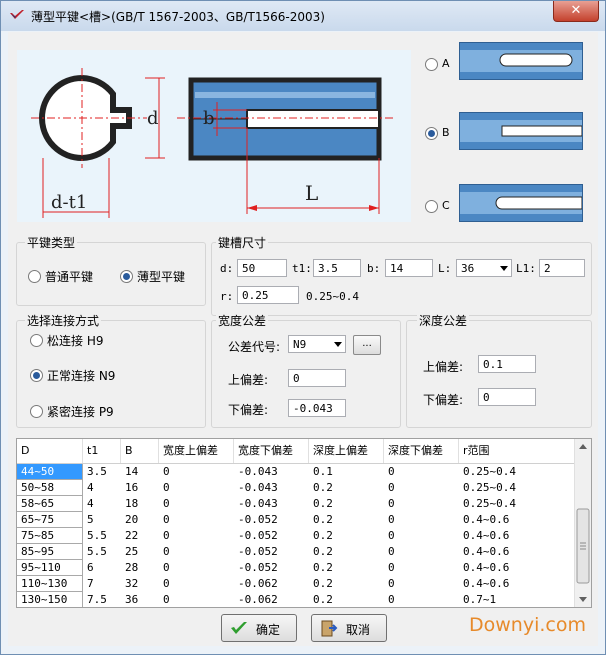 The width and height of the screenshot is (606, 655). Describe the element at coordinates (431, 133) in the screenshot. I see `option-b-radio` at that location.